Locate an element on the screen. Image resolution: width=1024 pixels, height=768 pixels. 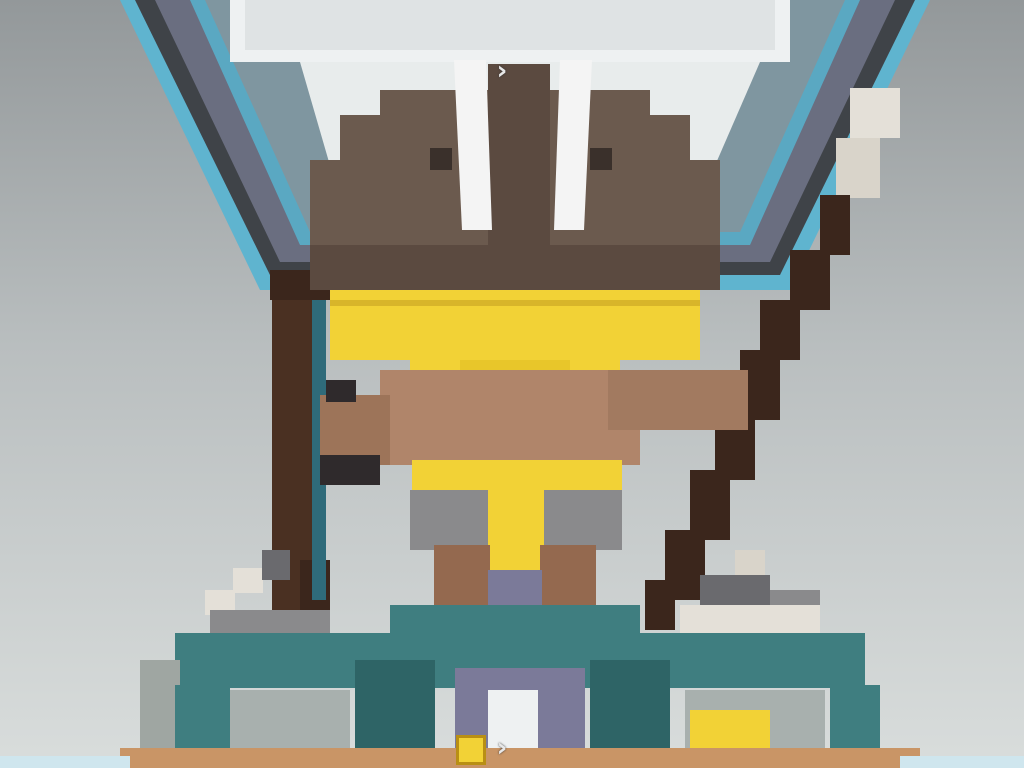
hotbar-chevron-icon: › is located at coordinates (502, 748).